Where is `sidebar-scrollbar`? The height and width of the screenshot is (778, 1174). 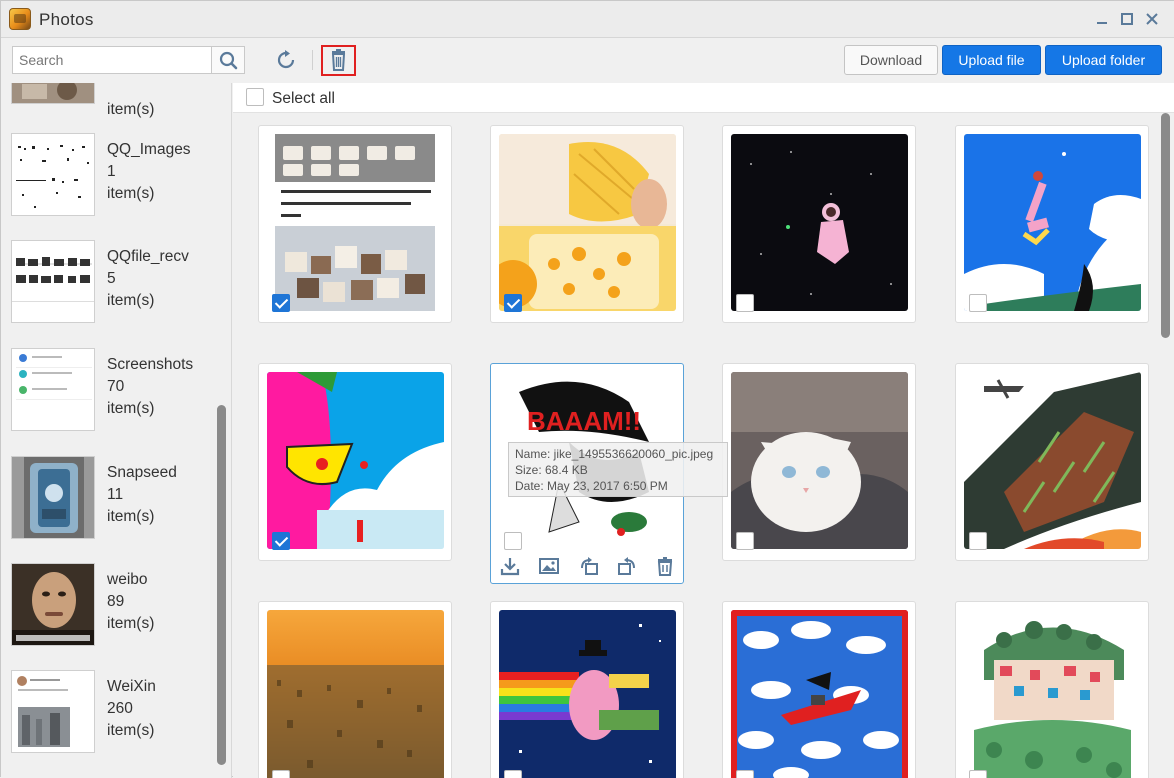
sidebar-scrollbar is located at coordinates (221, 585).